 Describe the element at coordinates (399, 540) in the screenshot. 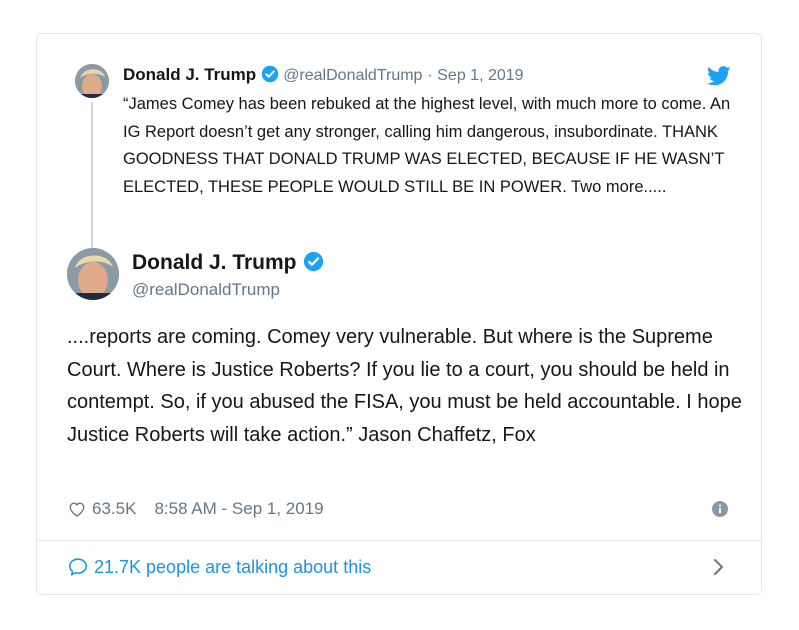

I see `footer-divider` at that location.